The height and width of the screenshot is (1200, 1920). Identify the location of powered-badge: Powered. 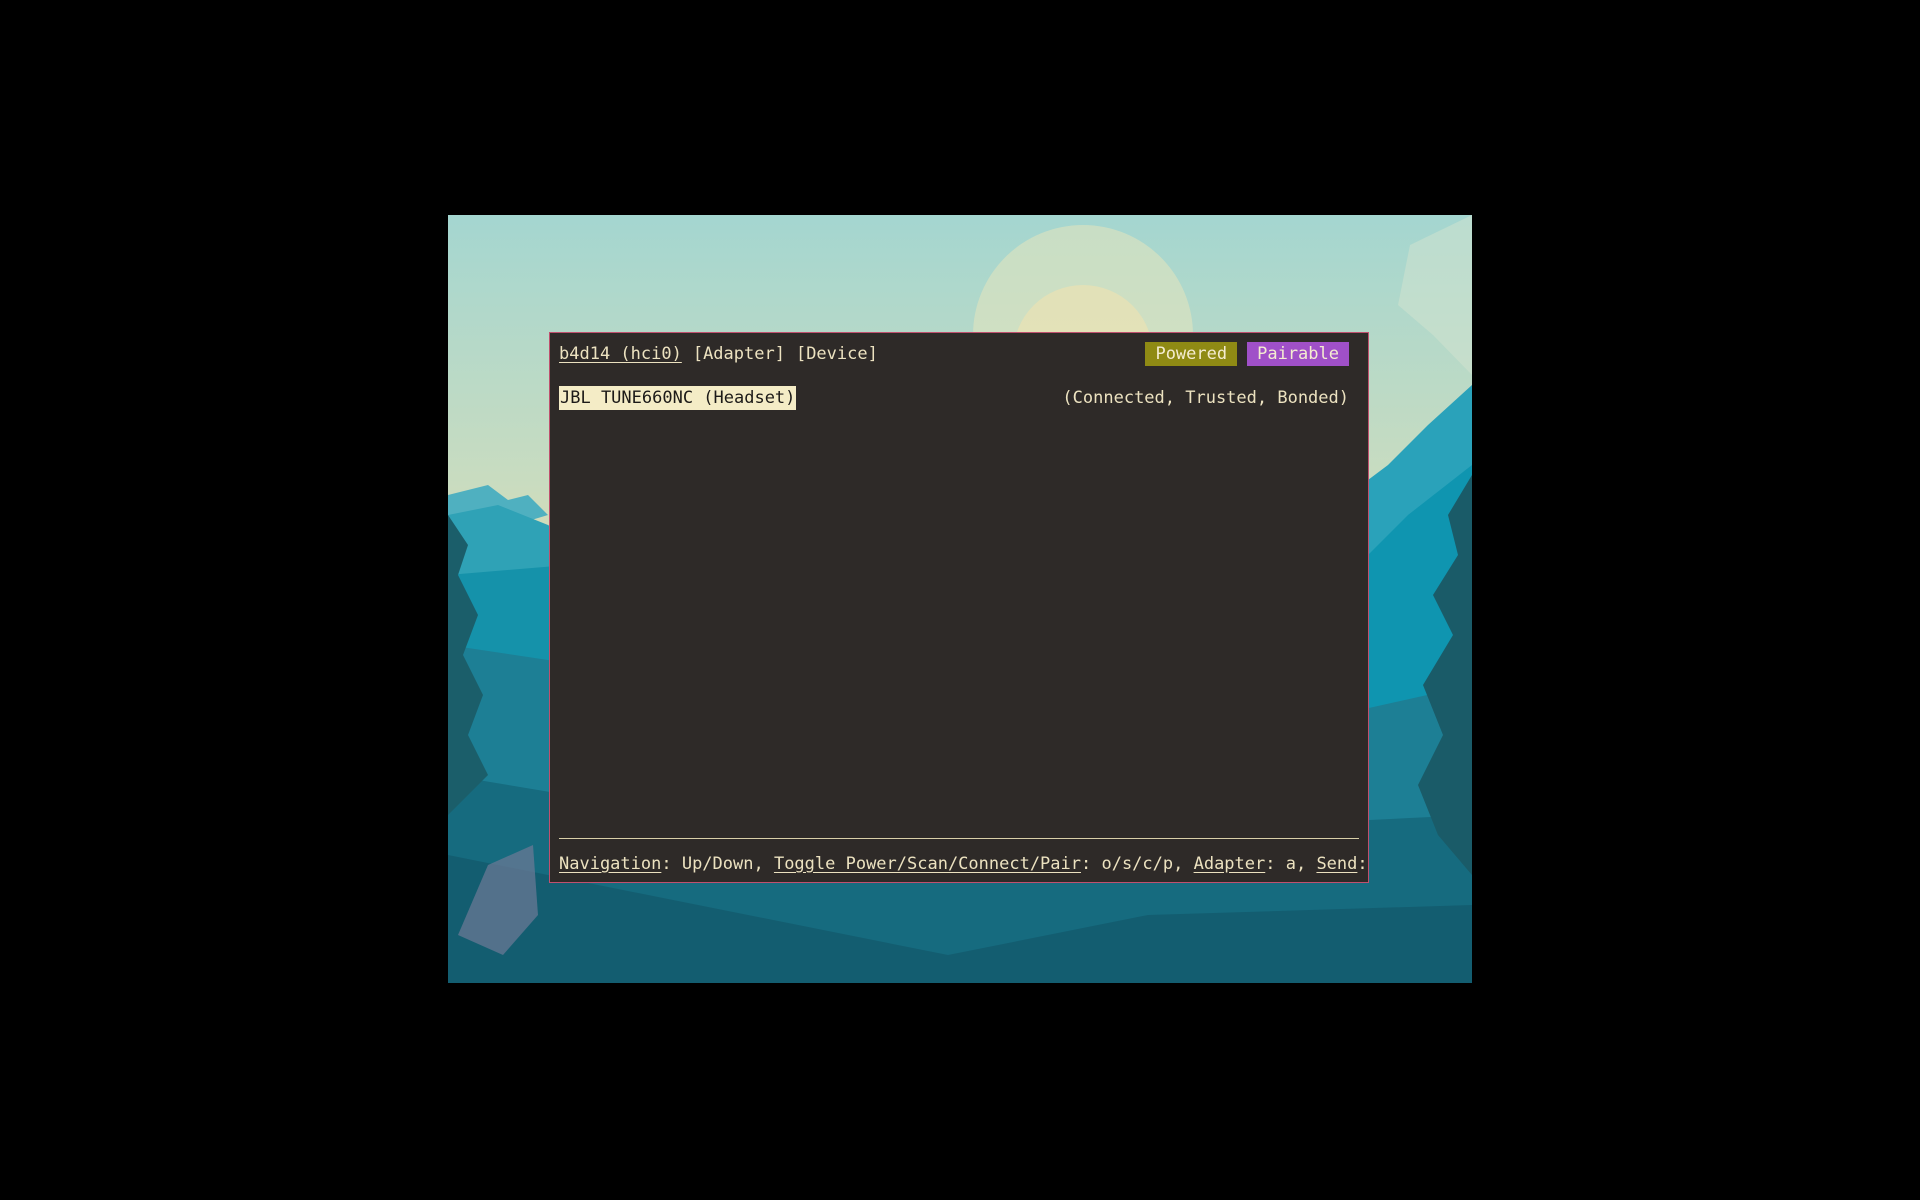
(1191, 354).